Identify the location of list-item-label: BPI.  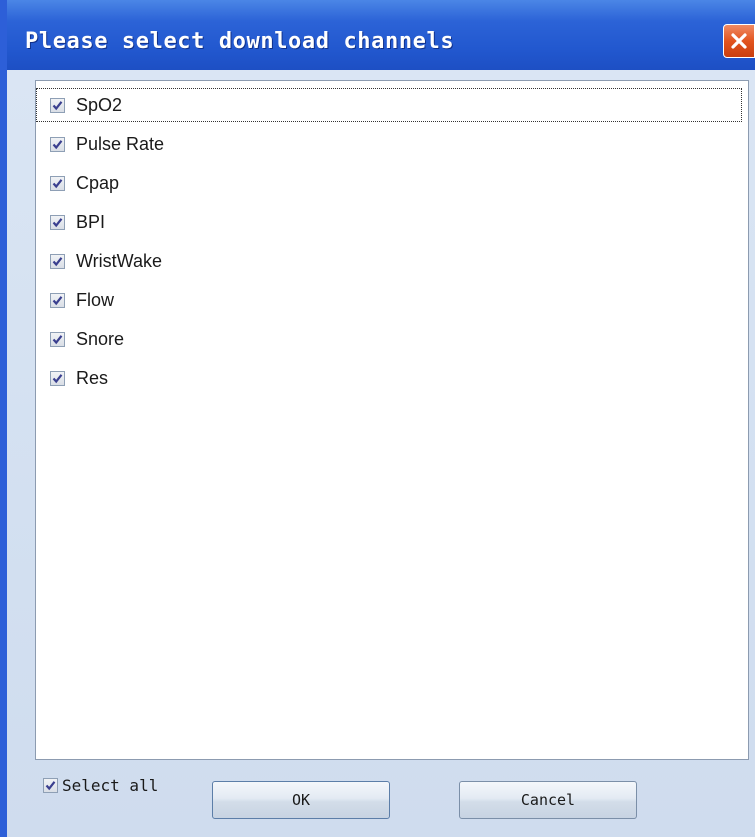
(91, 221).